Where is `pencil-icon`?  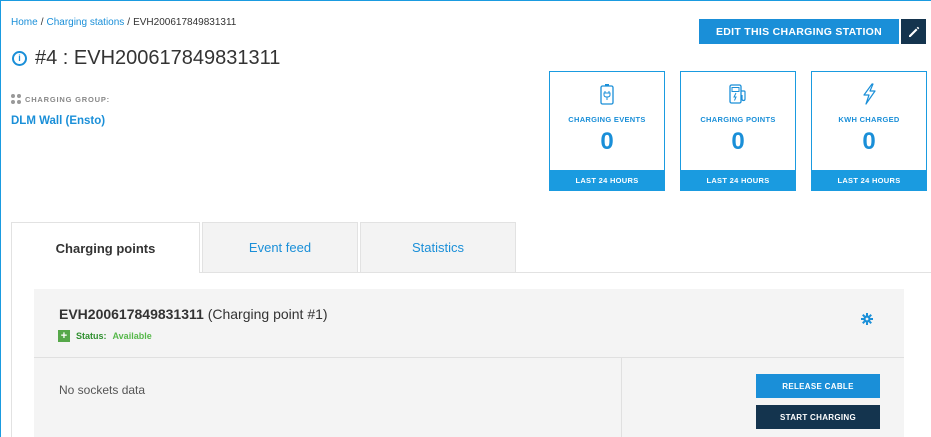
pencil-icon is located at coordinates (913, 31).